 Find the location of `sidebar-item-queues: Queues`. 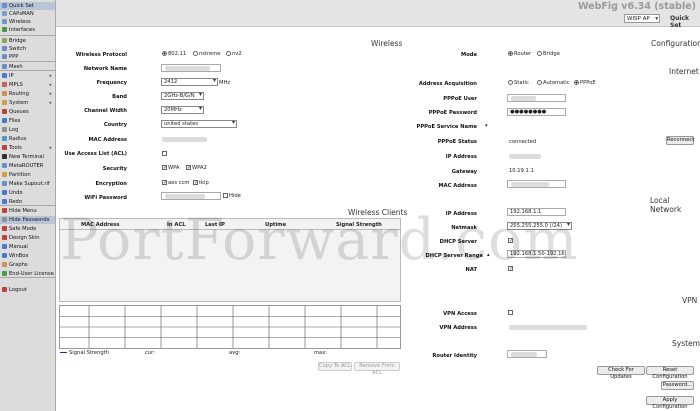

sidebar-item-queues: Queues is located at coordinates (27, 112).